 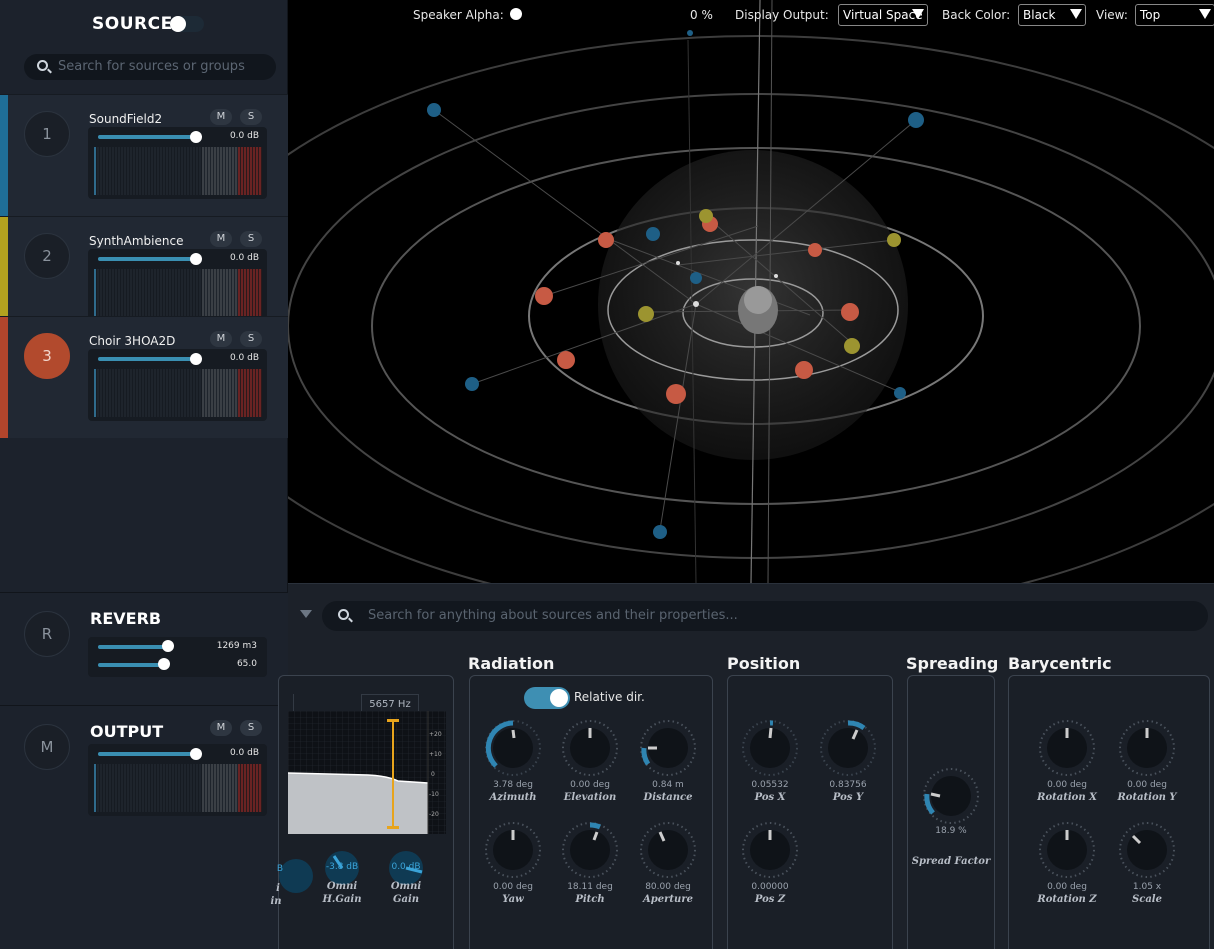 What do you see at coordinates (278, 888) in the screenshot?
I see `omni-knob-label: i` at bounding box center [278, 888].